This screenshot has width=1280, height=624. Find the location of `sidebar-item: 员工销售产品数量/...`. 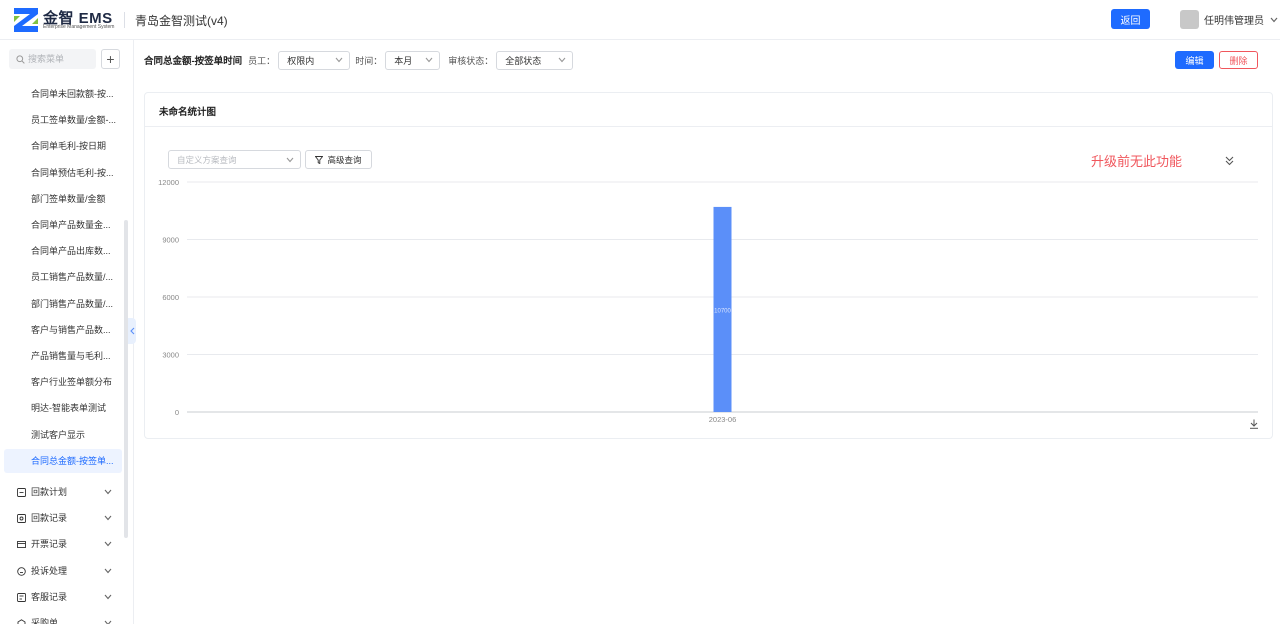

sidebar-item: 员工销售产品数量/... is located at coordinates (63, 277).